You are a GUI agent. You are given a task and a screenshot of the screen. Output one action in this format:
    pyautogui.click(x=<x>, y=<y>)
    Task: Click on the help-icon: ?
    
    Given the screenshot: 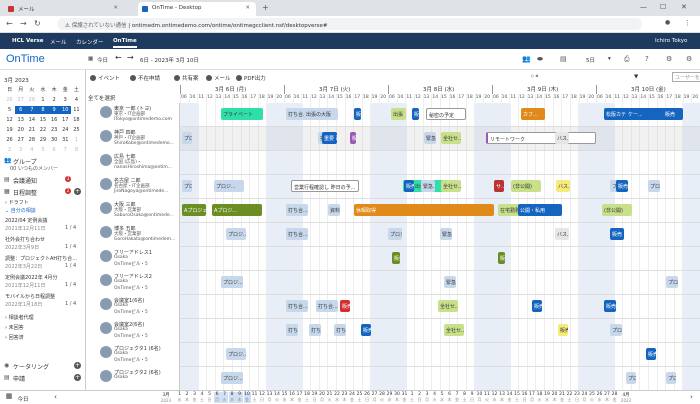 What is the action you would take?
    pyautogui.click(x=647, y=59)
    